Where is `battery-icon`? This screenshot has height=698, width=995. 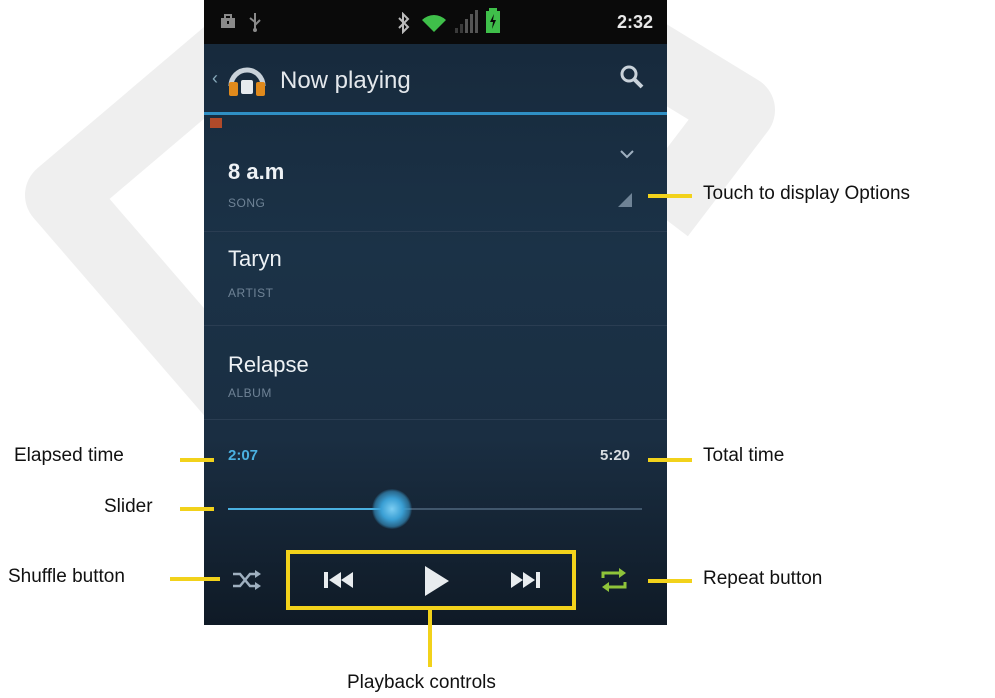
battery-icon is located at coordinates (493, 20).